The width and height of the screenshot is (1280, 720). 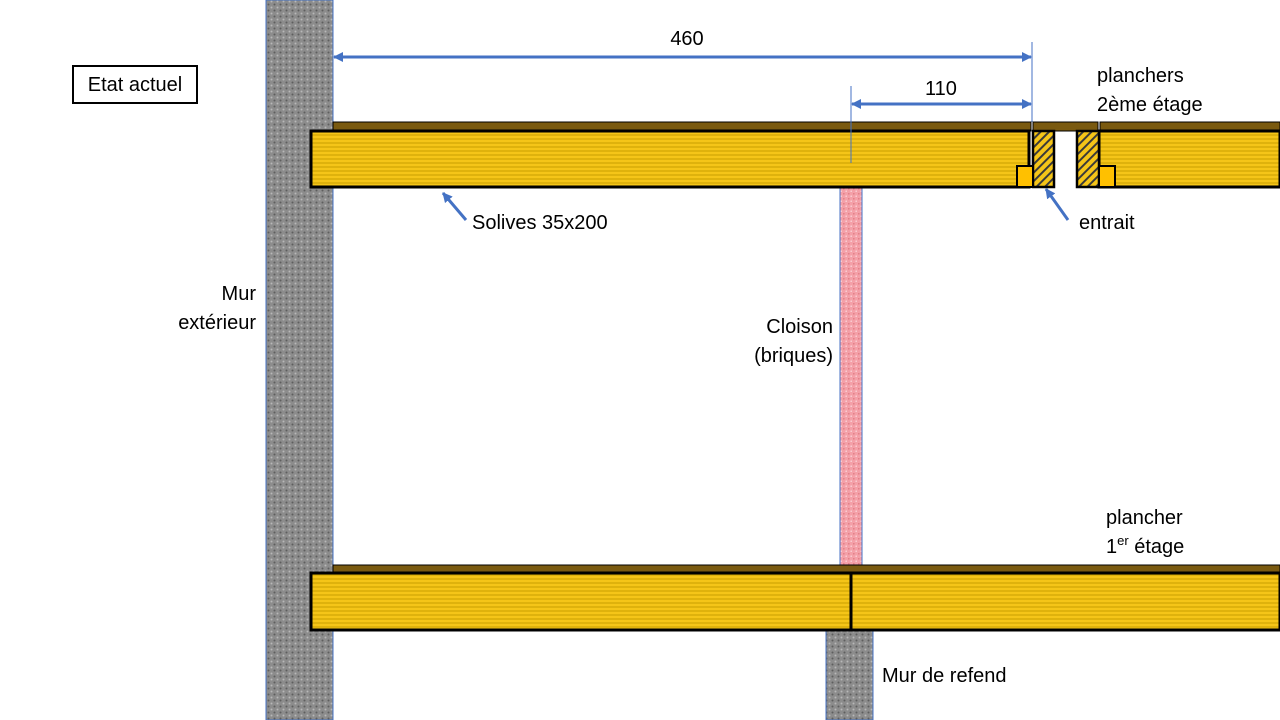 I want to click on bearing-wall-label: Mur de refend, so click(x=944, y=676).